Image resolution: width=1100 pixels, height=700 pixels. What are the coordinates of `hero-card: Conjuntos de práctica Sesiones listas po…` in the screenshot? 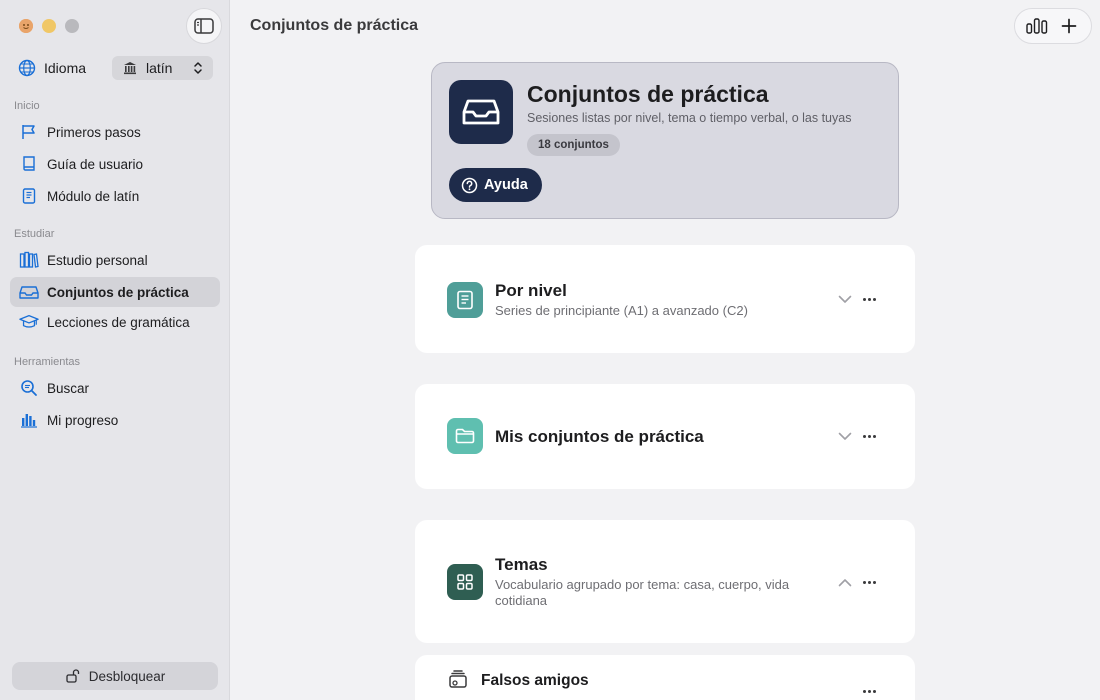 It's located at (665, 140).